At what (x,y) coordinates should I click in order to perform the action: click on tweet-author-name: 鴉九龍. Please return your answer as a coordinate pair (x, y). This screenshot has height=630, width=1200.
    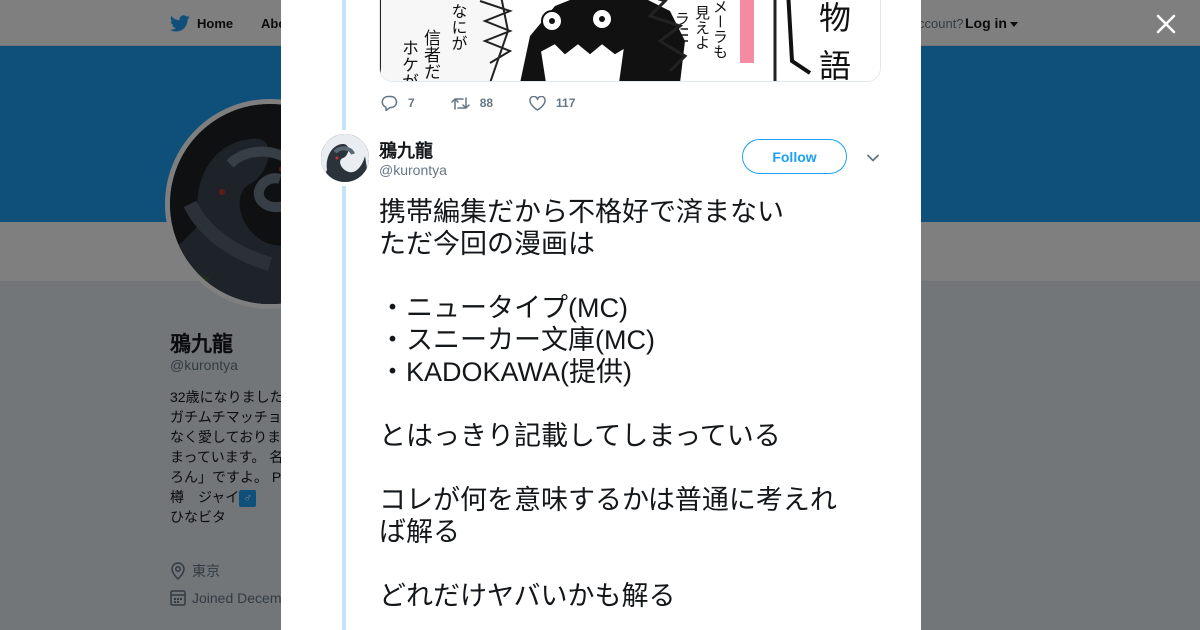
    Looking at the image, I should click on (406, 150).